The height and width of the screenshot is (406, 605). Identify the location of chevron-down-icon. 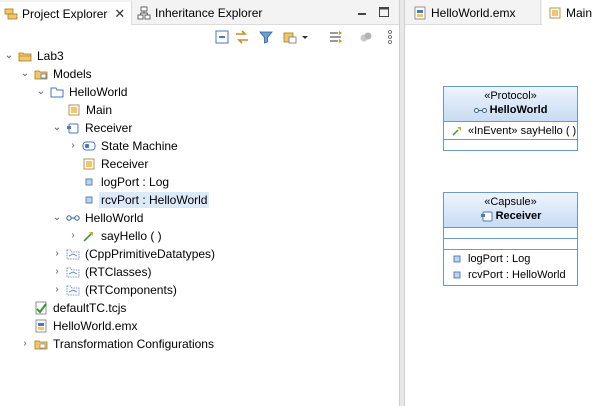
(305, 37).